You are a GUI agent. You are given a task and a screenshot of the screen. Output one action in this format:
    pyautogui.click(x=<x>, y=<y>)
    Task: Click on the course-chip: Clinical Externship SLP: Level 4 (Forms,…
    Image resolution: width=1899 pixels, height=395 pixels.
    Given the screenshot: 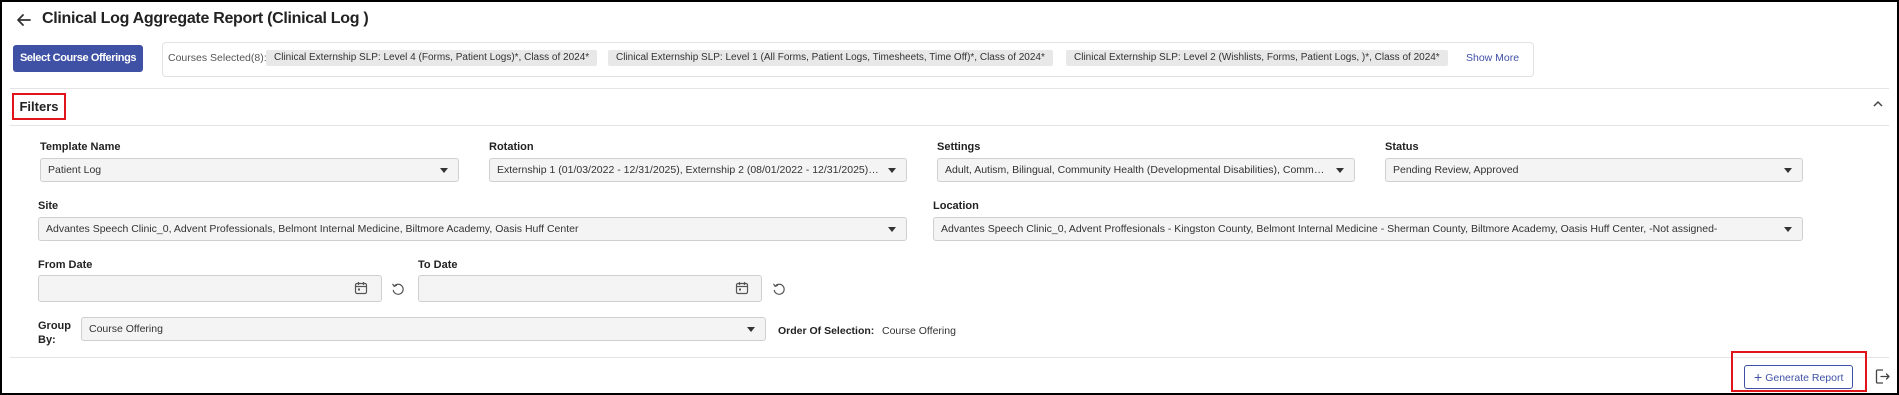 What is the action you would take?
    pyautogui.click(x=432, y=58)
    